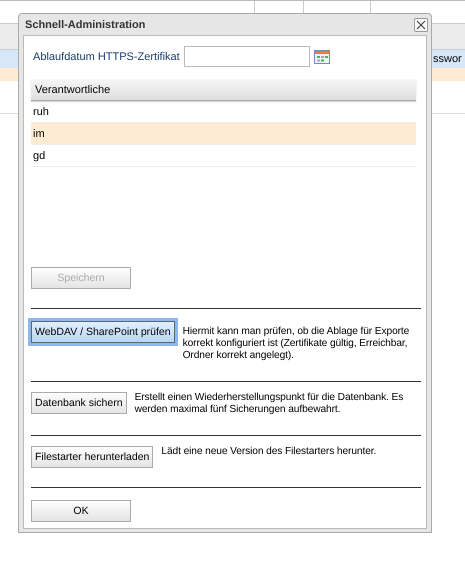  Describe the element at coordinates (247, 56) in the screenshot. I see `date-field` at that location.